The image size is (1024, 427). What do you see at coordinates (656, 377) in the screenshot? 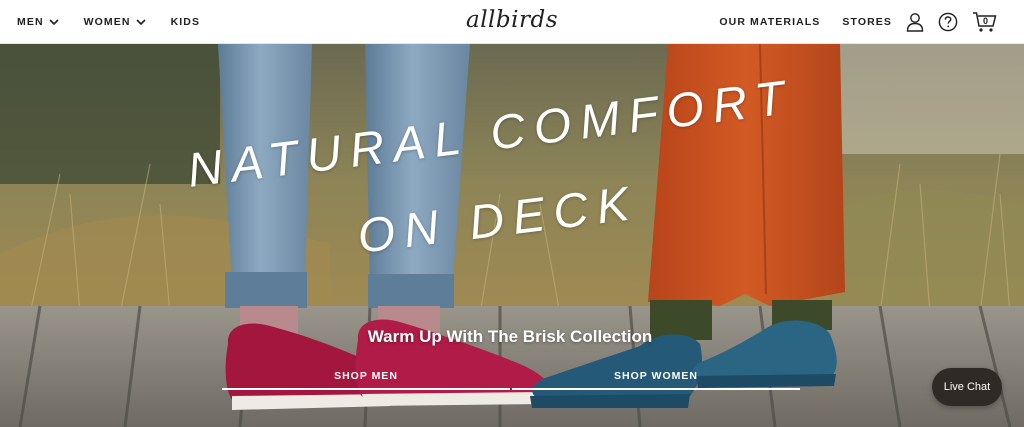
I see `shop-women-button: SHOP WOMEN` at bounding box center [656, 377].